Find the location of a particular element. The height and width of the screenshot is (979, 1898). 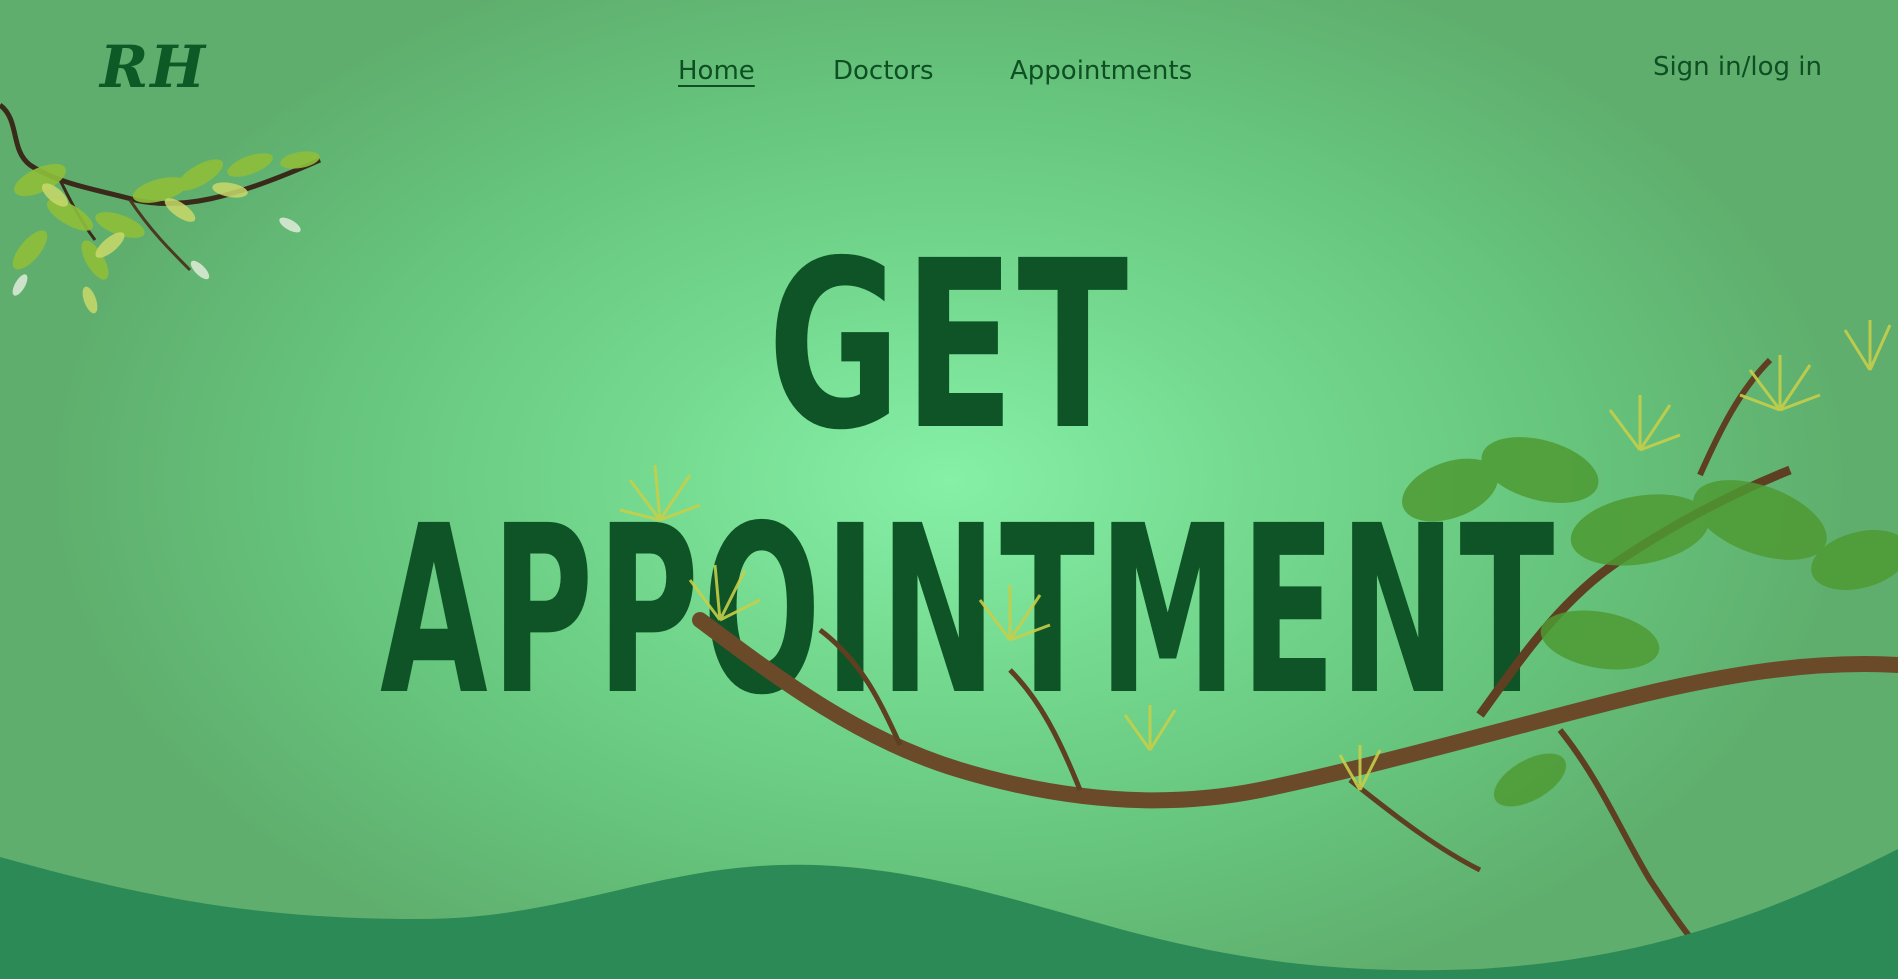

signin-link: Sign in/log in is located at coordinates (1737, 67).